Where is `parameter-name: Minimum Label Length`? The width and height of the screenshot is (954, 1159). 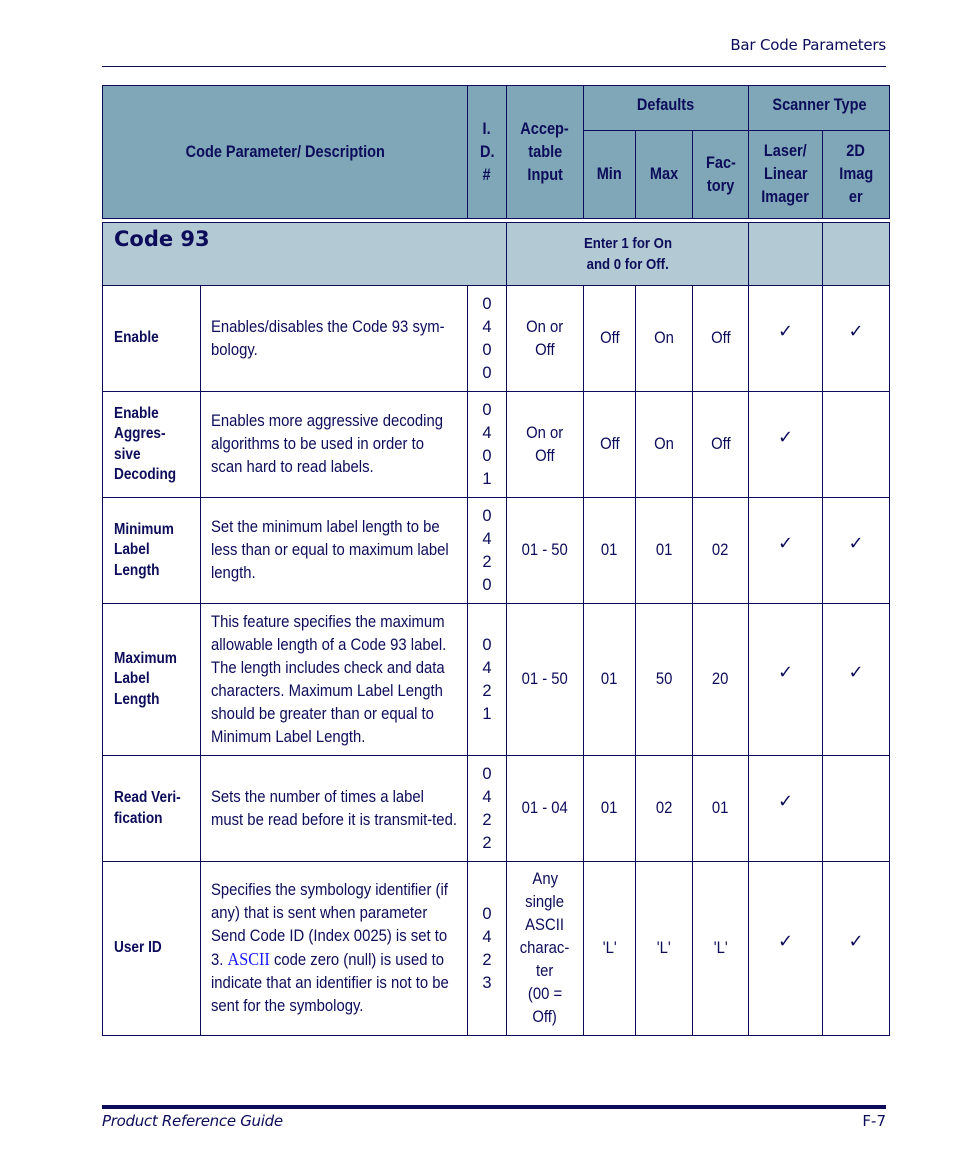 parameter-name: Minimum Label Length is located at coordinates (151, 550).